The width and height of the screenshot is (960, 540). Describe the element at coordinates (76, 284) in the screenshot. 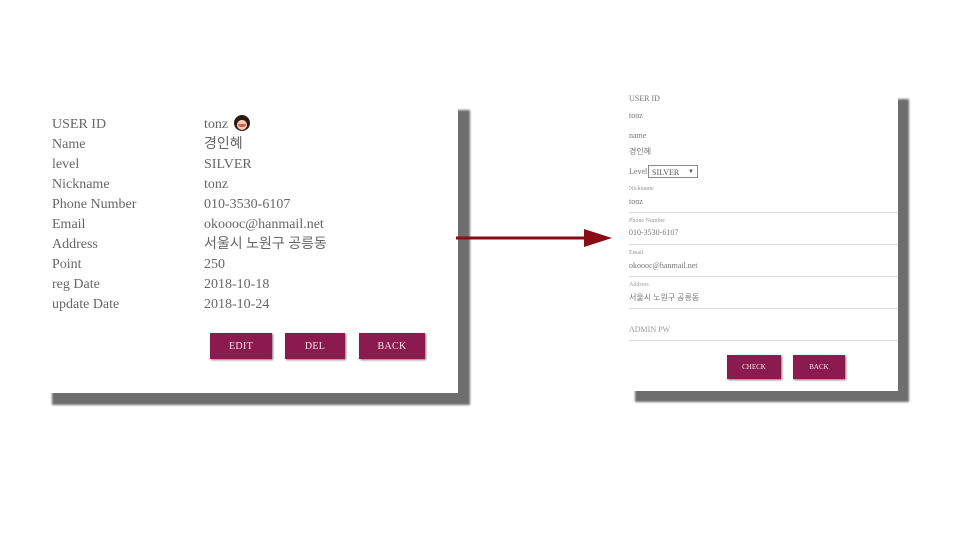

I see `reg-date-label: reg Date` at that location.